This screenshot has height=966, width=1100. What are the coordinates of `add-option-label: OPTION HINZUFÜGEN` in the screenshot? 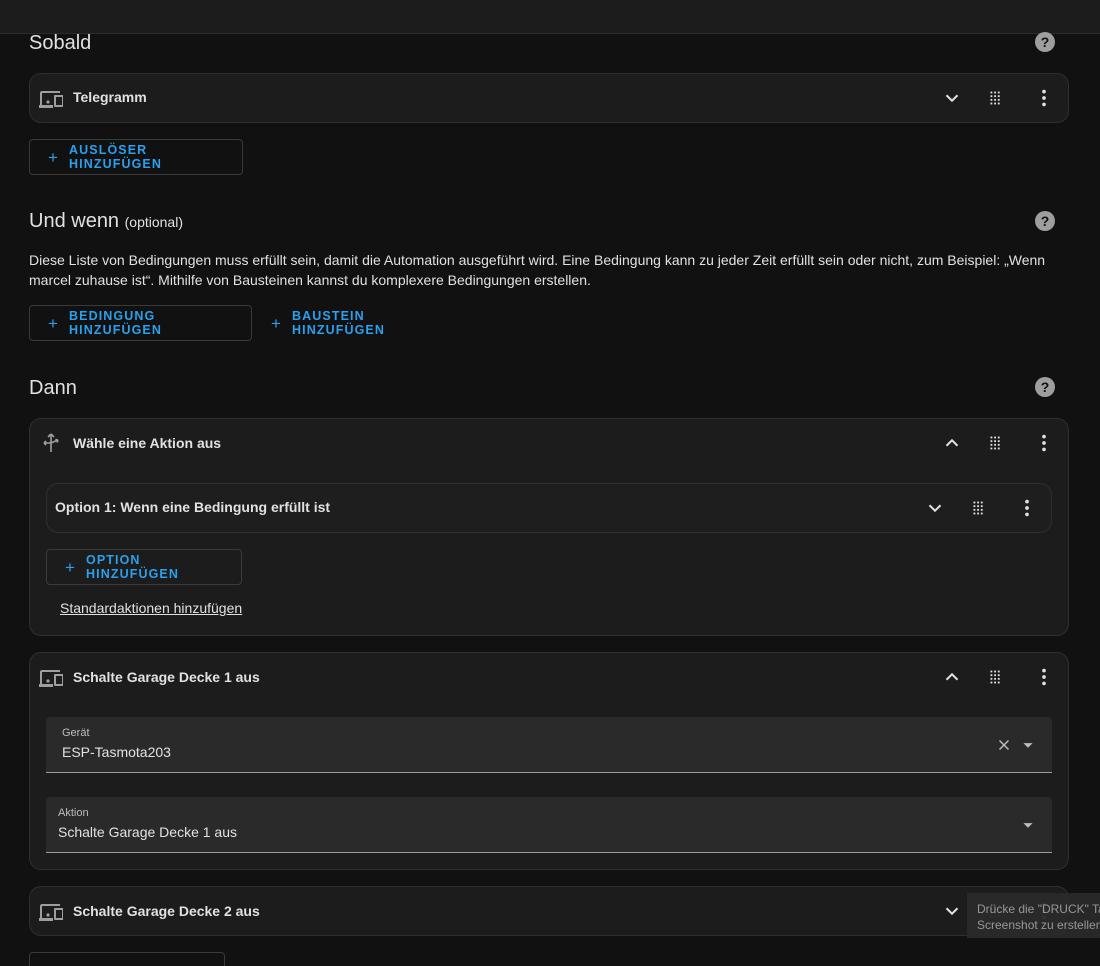 It's located at (132, 567).